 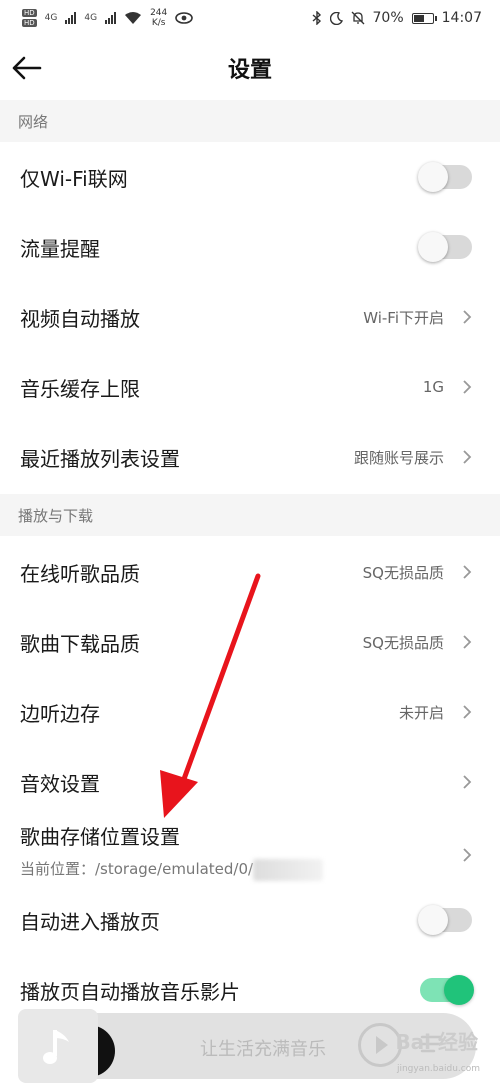 I want to click on network-speed: 244 K/s, so click(x=158, y=18).